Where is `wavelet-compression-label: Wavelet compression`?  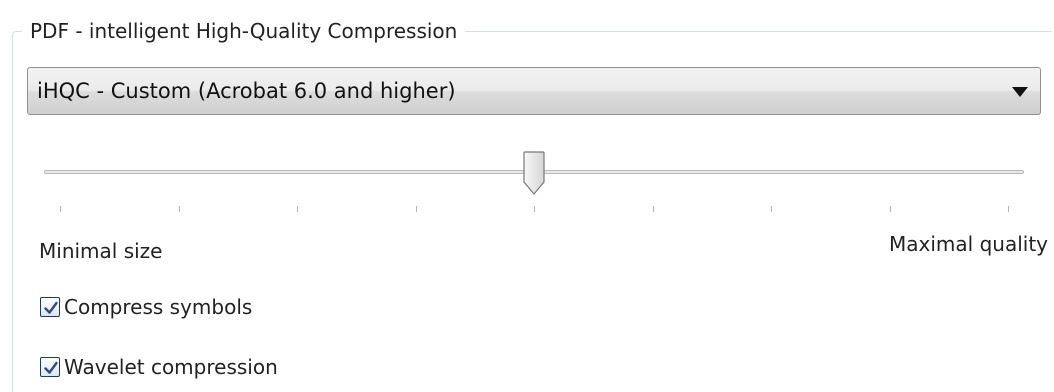
wavelet-compression-label: Wavelet compression is located at coordinates (171, 367).